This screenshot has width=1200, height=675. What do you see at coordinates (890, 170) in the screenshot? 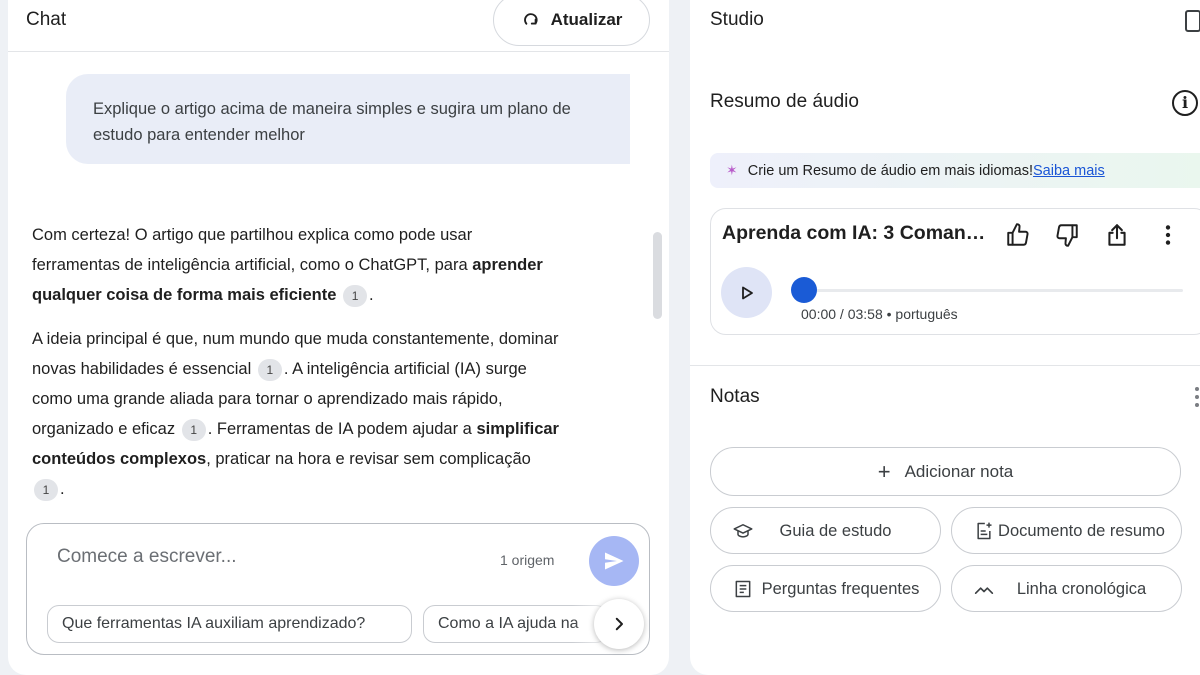
I see `banner-text: Crie um Resumo de áudio em mais idiomas!` at bounding box center [890, 170].